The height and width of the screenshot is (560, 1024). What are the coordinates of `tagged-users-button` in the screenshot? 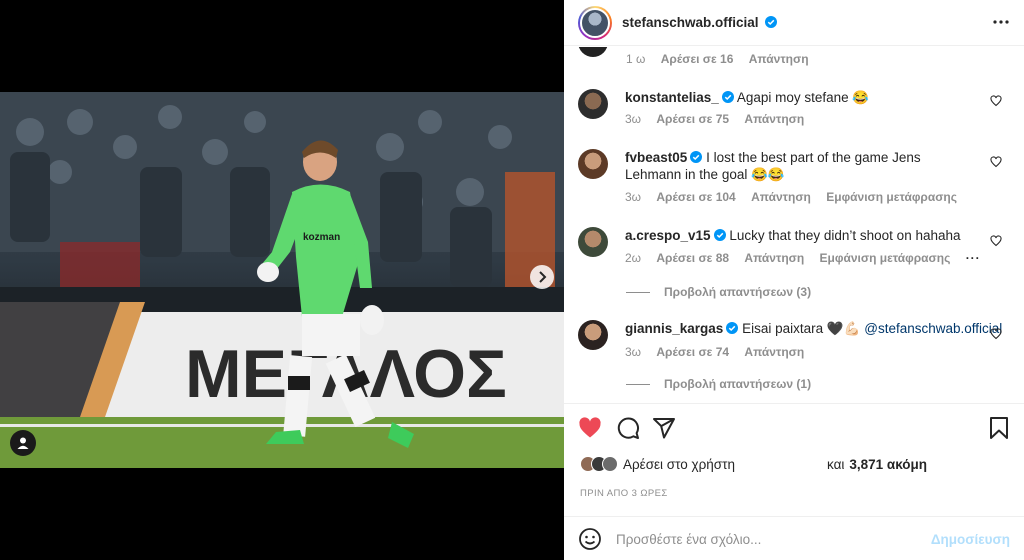 It's located at (23, 443).